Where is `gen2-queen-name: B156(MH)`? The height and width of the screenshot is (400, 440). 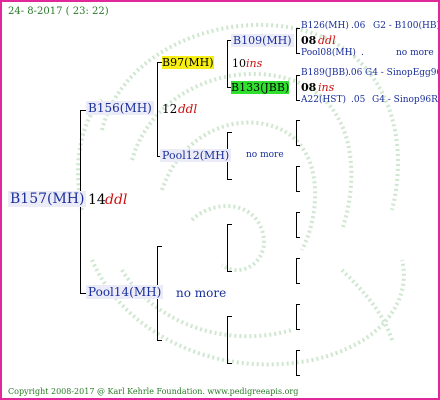 gen2-queen-name: B156(MH) is located at coordinates (120, 108).